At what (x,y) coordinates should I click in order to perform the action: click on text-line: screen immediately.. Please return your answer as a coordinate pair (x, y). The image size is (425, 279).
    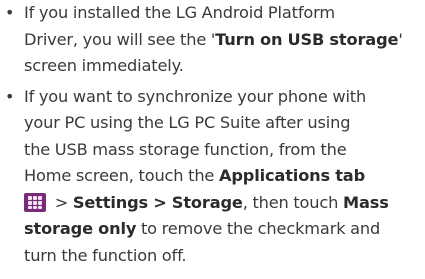
    Looking at the image, I should click on (104, 65).